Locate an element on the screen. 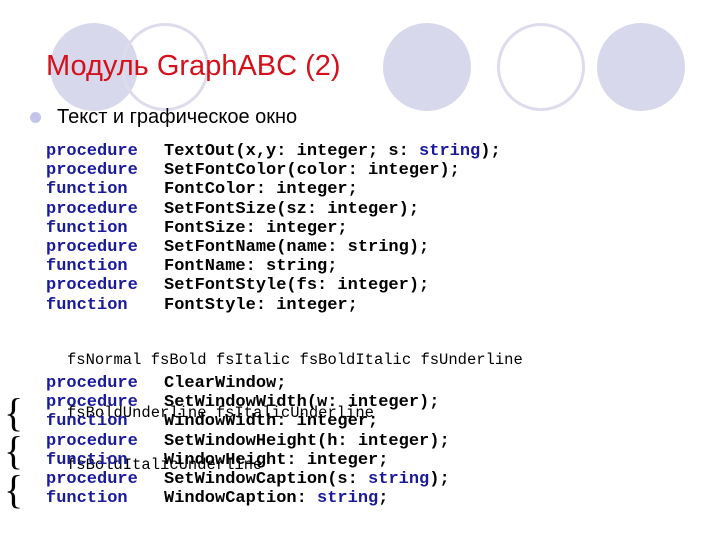  code-line: procedure SetFontStyle(fs: integer); is located at coordinates (273, 285).